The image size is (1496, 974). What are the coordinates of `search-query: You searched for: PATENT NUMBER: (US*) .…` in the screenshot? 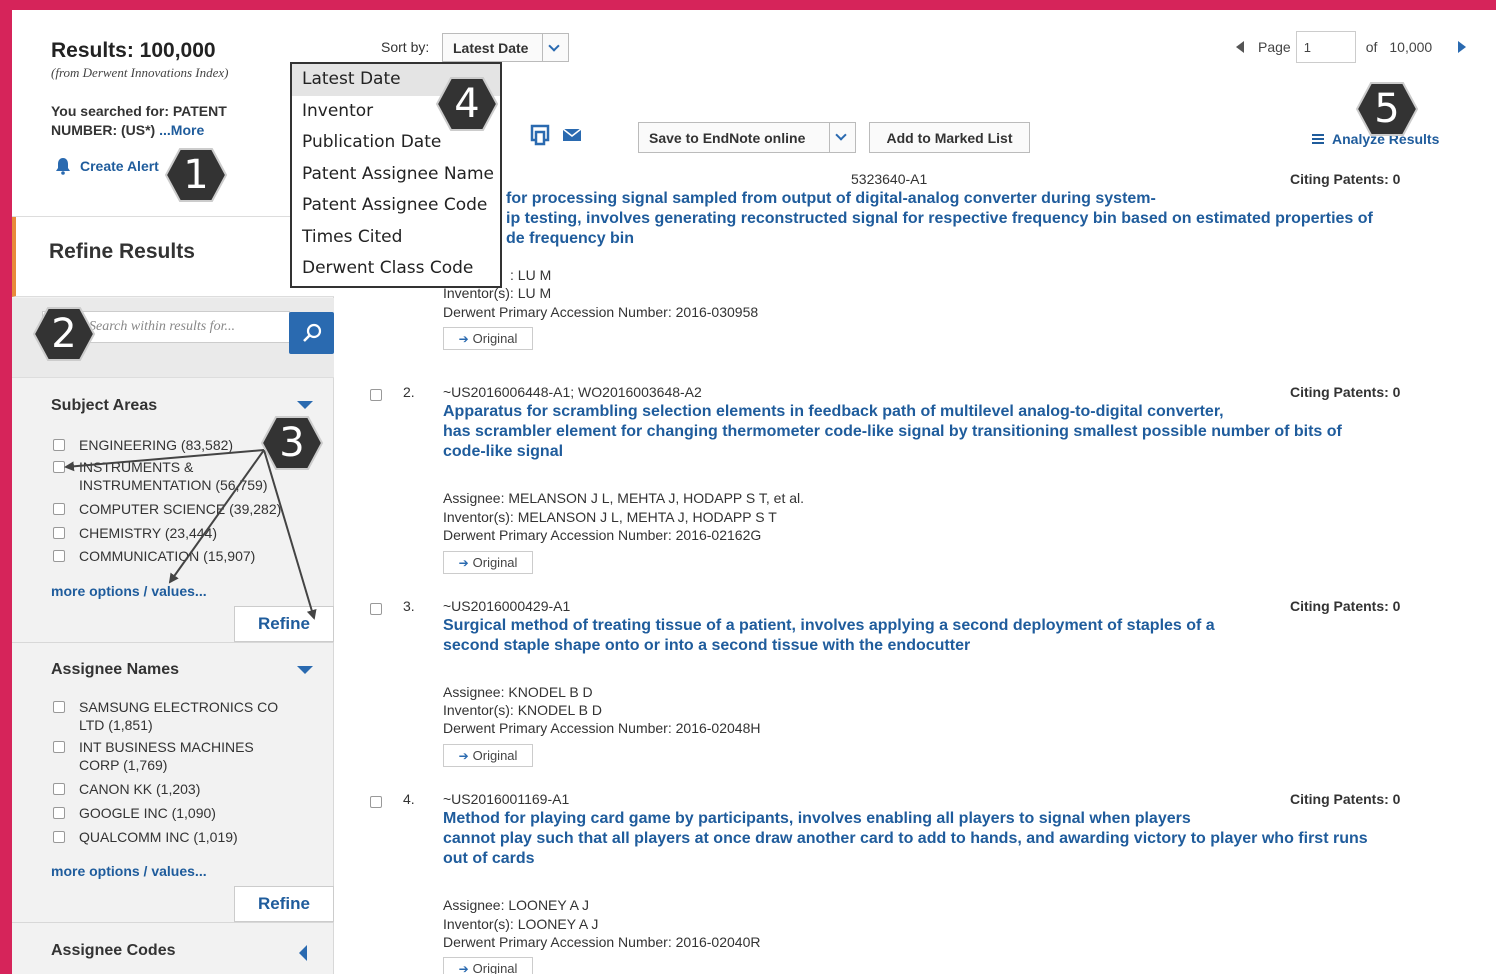 It's located at (156, 121).